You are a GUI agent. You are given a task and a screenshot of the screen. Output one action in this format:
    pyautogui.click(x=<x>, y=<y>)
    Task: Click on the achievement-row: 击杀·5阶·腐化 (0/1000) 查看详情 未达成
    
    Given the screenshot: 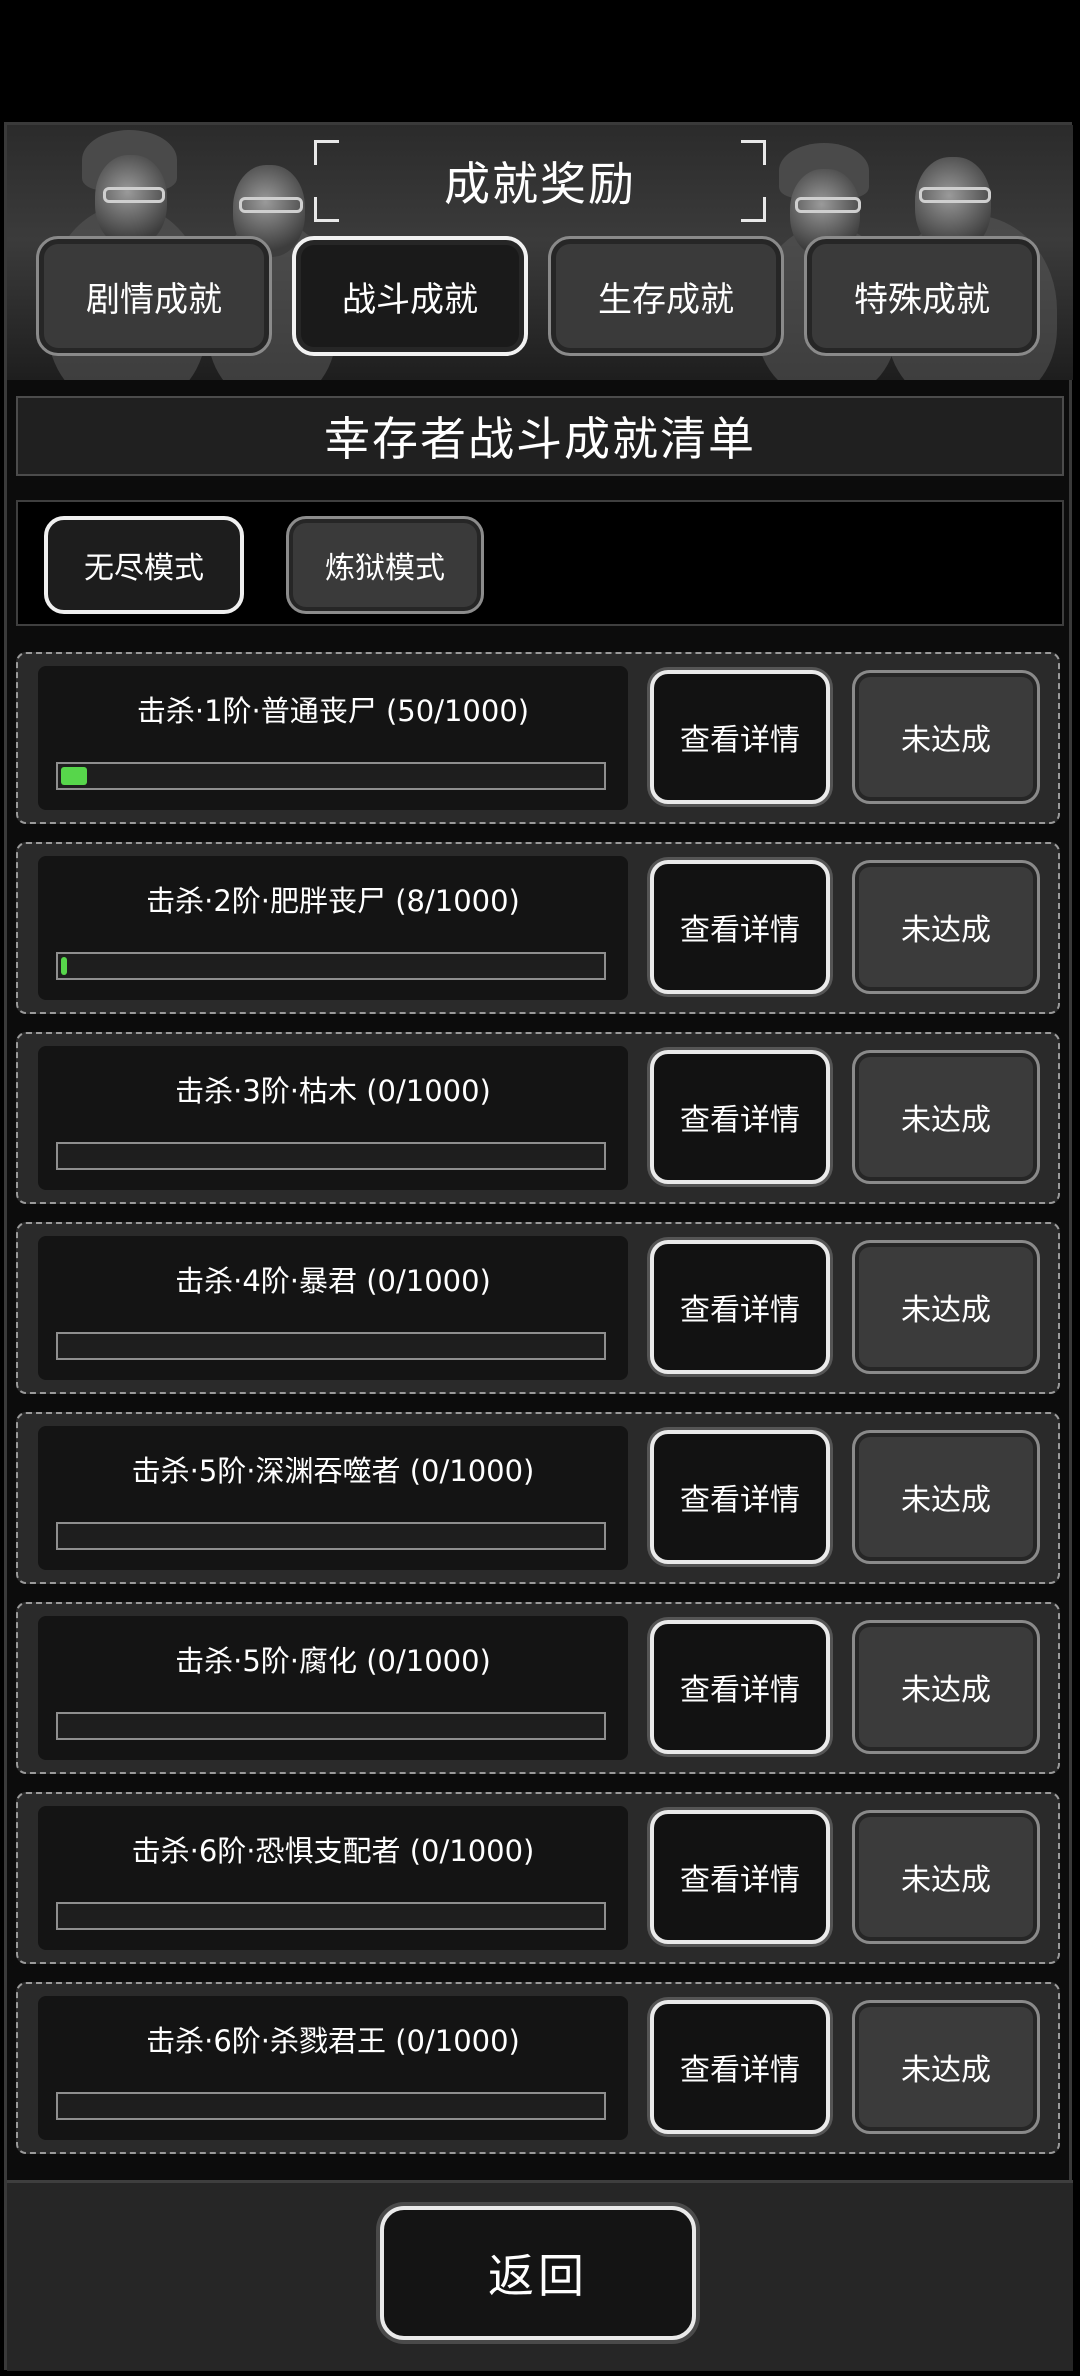 What is the action you would take?
    pyautogui.click(x=538, y=1688)
    